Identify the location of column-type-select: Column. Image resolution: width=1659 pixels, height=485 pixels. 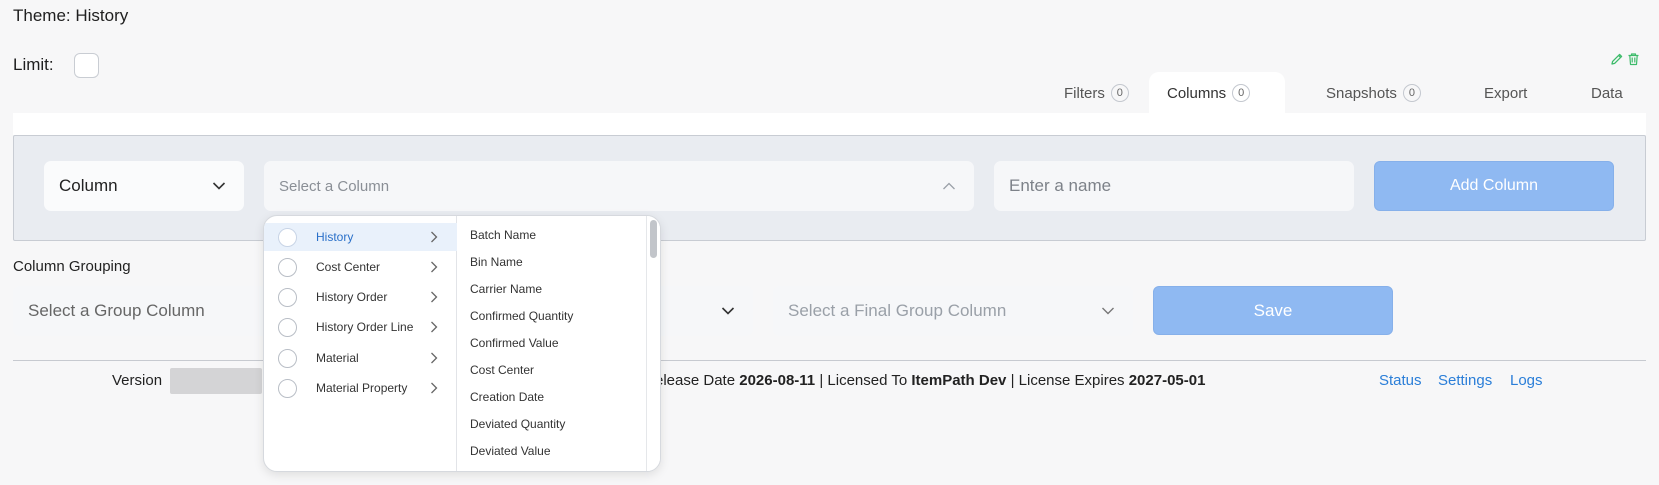
(144, 186).